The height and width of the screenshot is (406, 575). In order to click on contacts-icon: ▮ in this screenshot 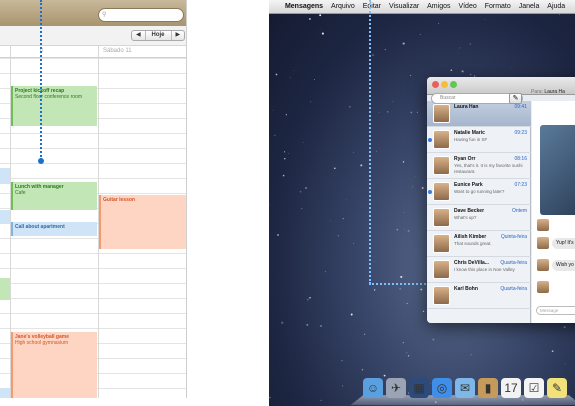, I will do `click(488, 388)`.